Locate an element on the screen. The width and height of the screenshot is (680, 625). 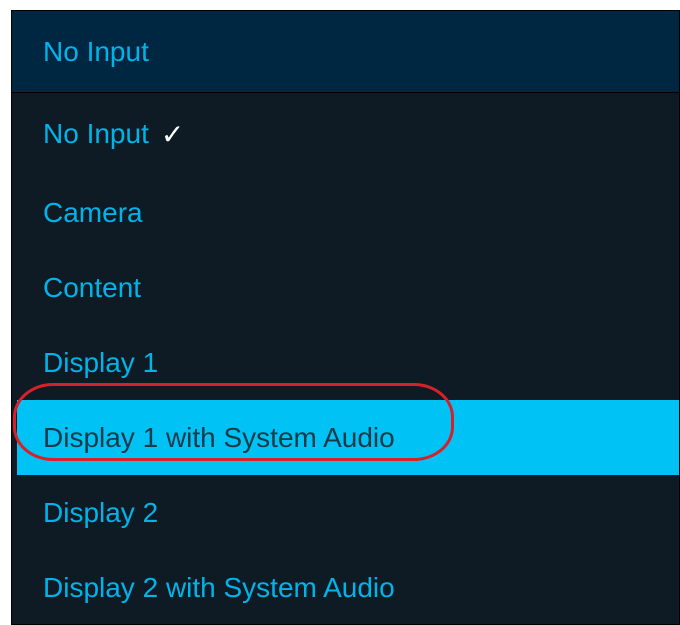
option-display-1-with-system-audio: Display 1 with System Audio is located at coordinates (348, 437).